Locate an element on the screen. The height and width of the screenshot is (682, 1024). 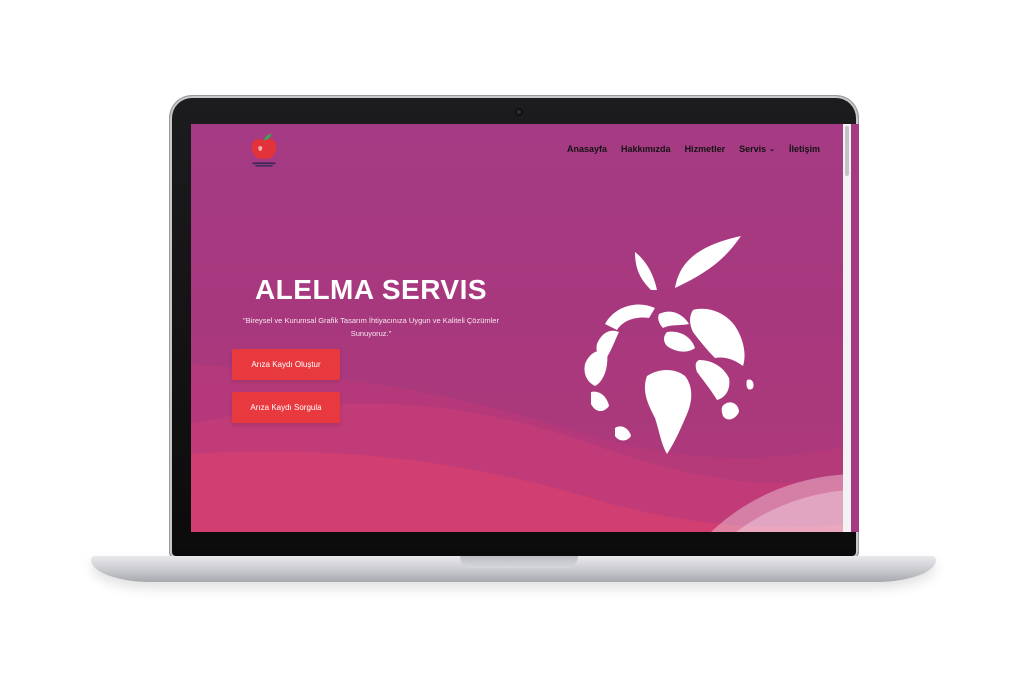
nav-servis-dropdown: Servis ⌄ is located at coordinates (757, 149).